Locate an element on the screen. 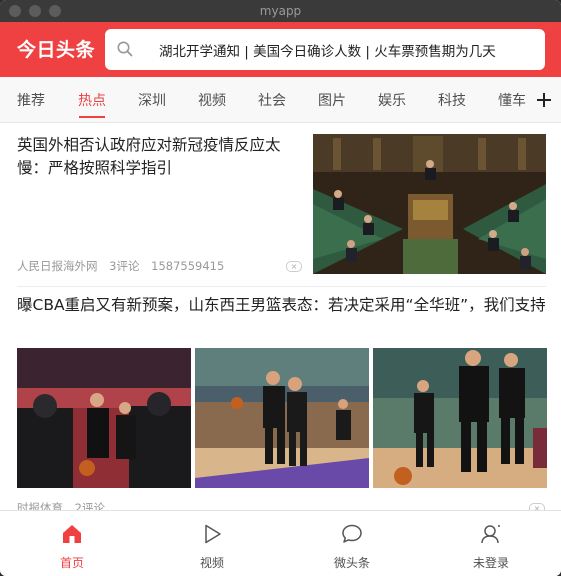  bottom-navigation: 首页 视频 微头条 未登录 is located at coordinates (280, 543).